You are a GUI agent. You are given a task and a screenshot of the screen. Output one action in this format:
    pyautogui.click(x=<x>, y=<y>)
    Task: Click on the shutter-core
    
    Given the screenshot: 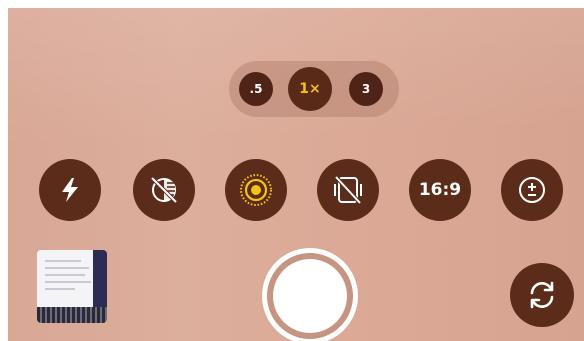 What is the action you would take?
    pyautogui.click(x=310, y=296)
    